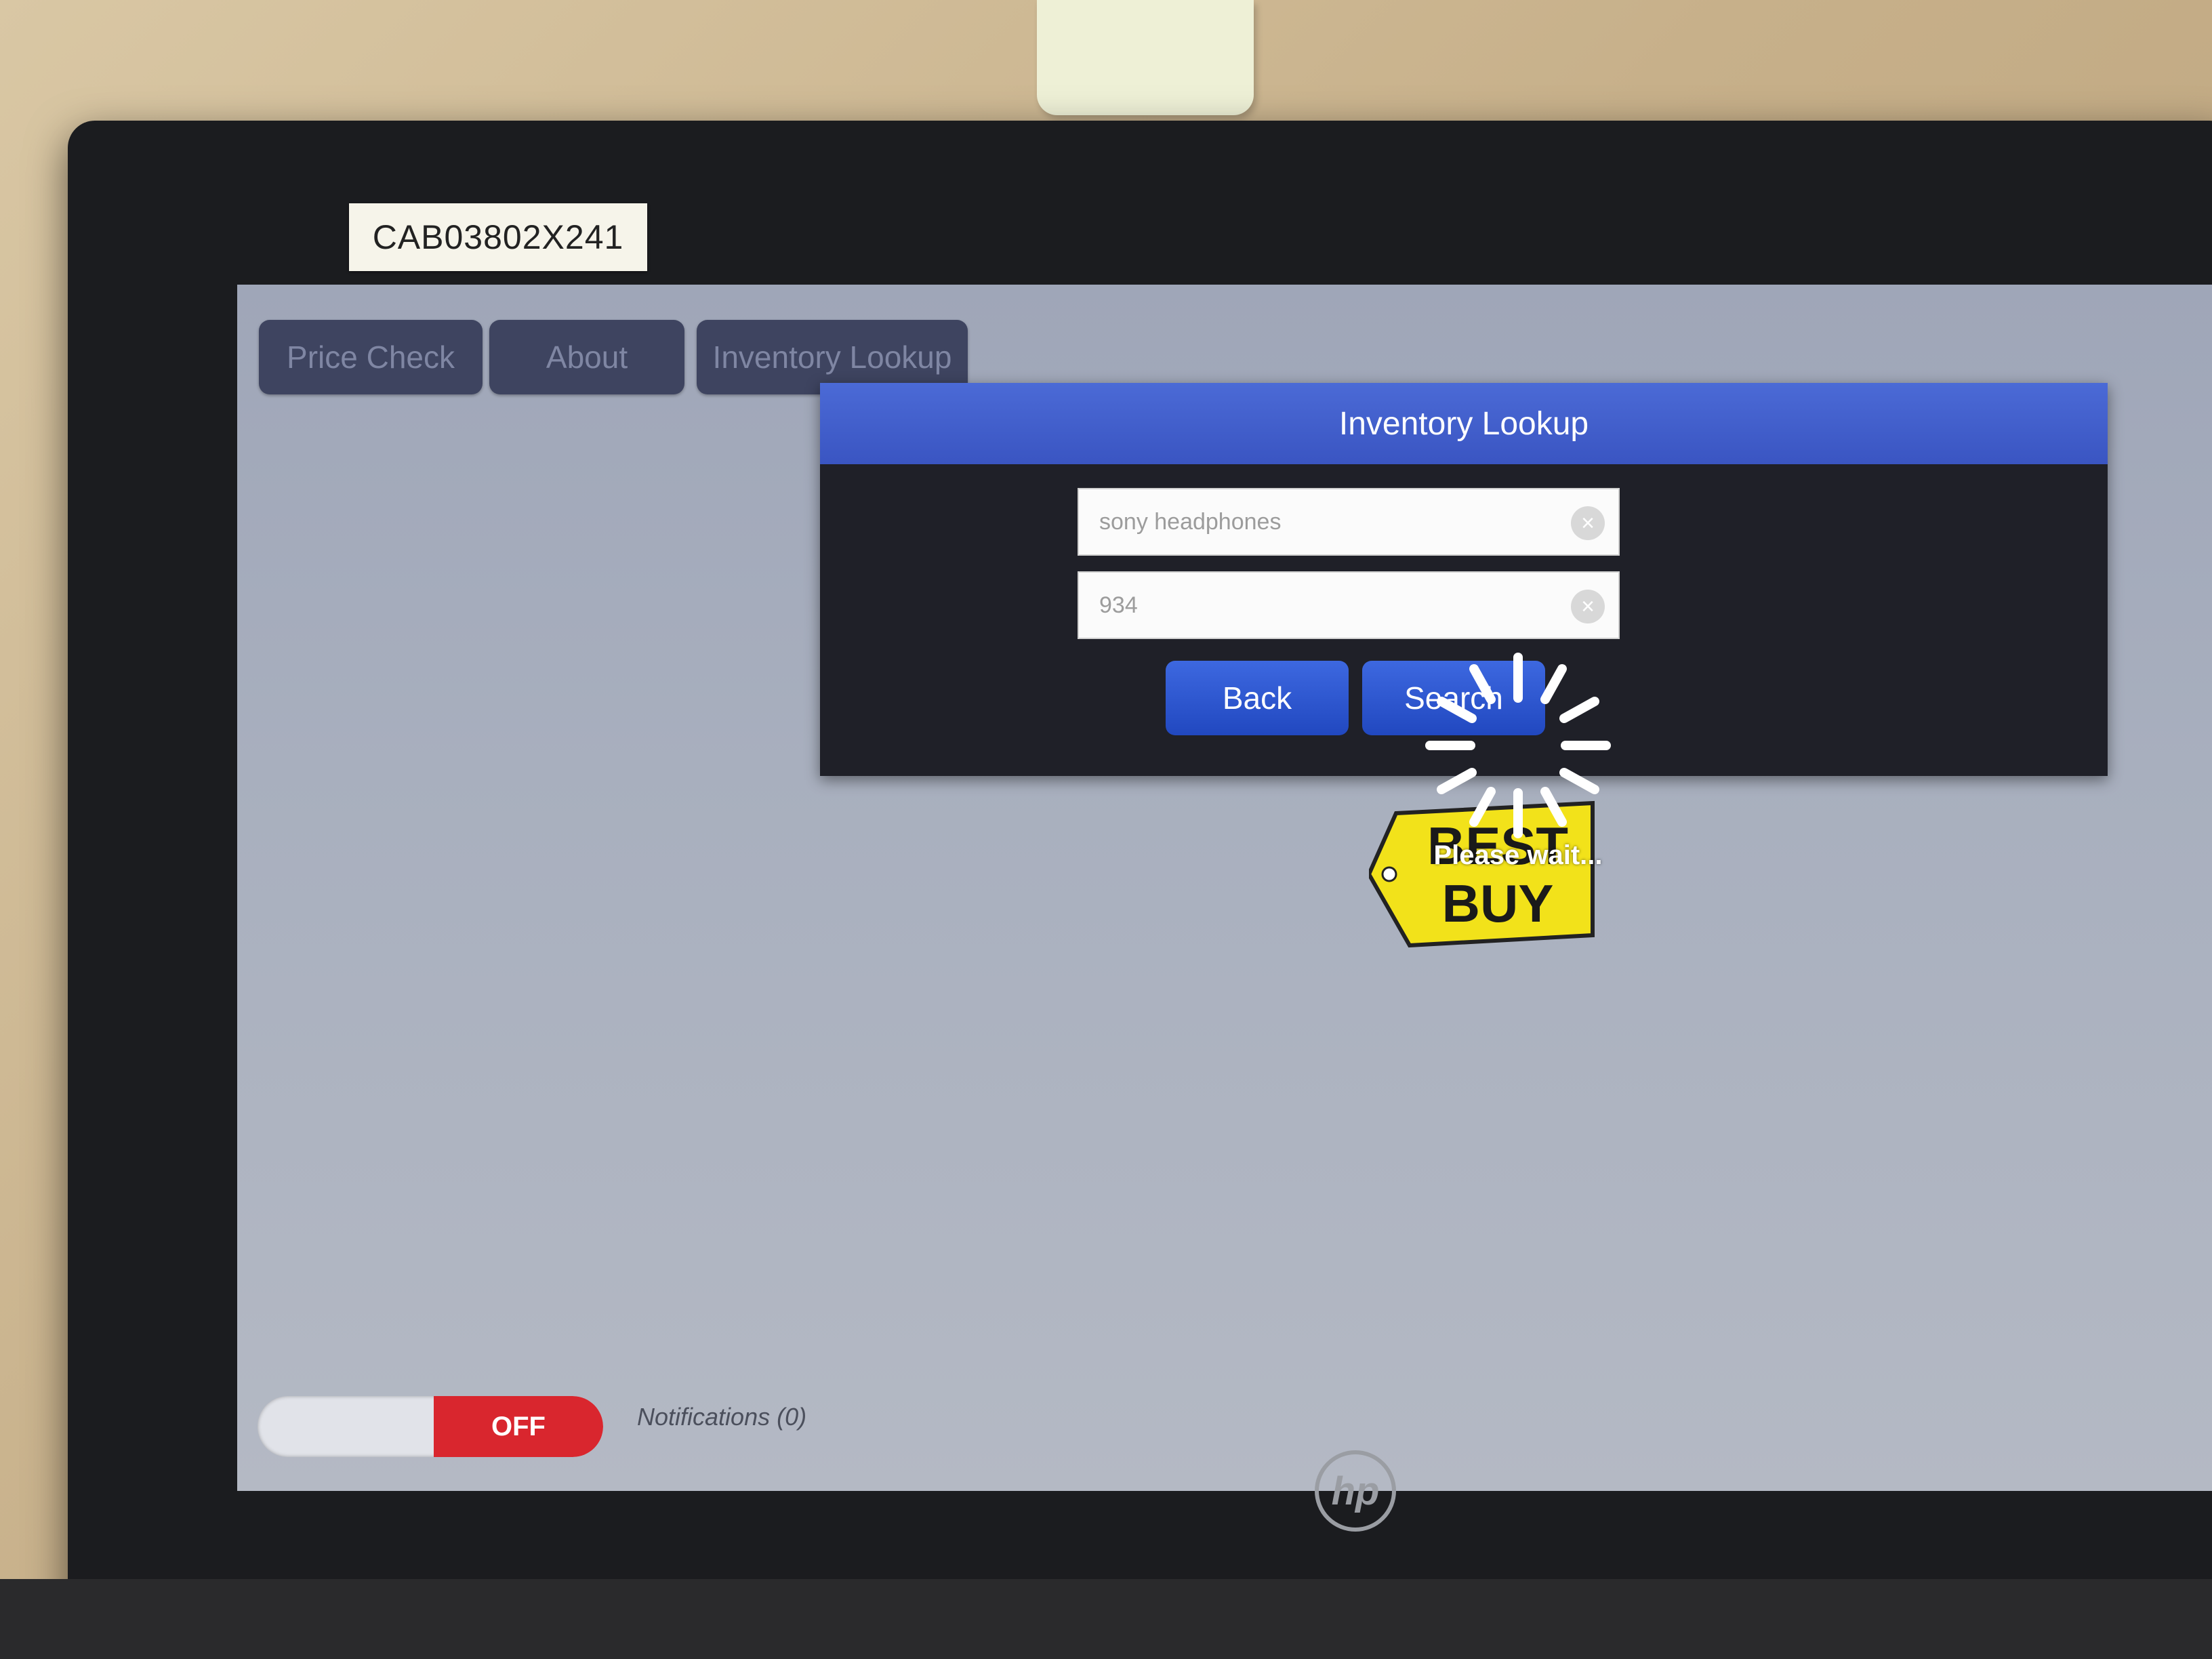 This screenshot has height=1659, width=2212. I want to click on dialog-title: Inventory Lookup, so click(1464, 424).